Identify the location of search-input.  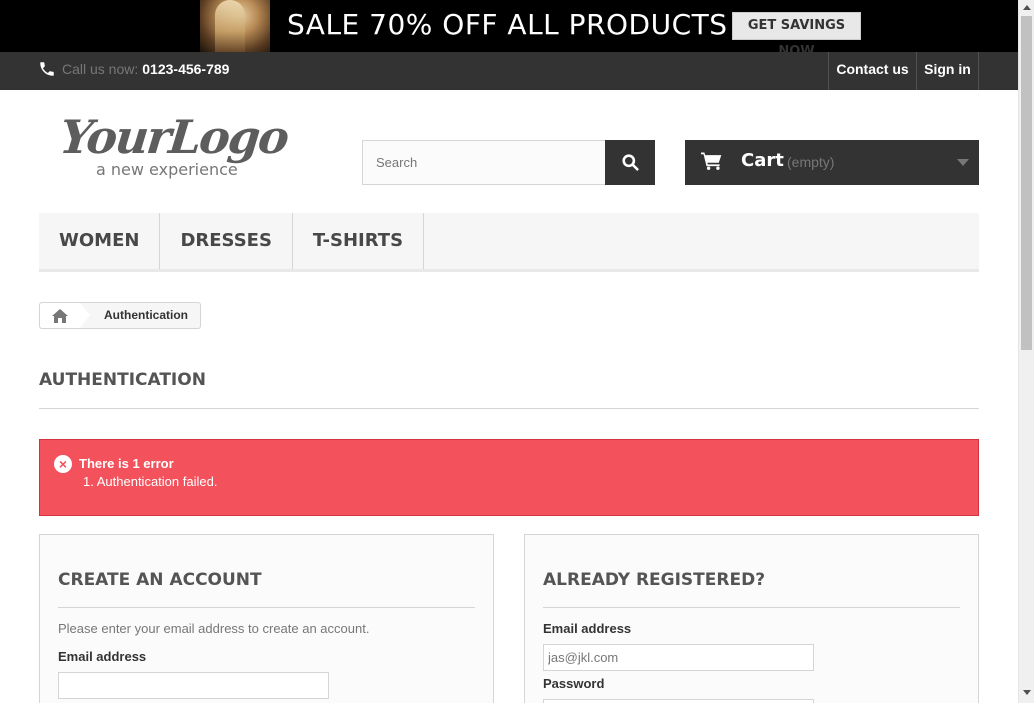
(483, 162).